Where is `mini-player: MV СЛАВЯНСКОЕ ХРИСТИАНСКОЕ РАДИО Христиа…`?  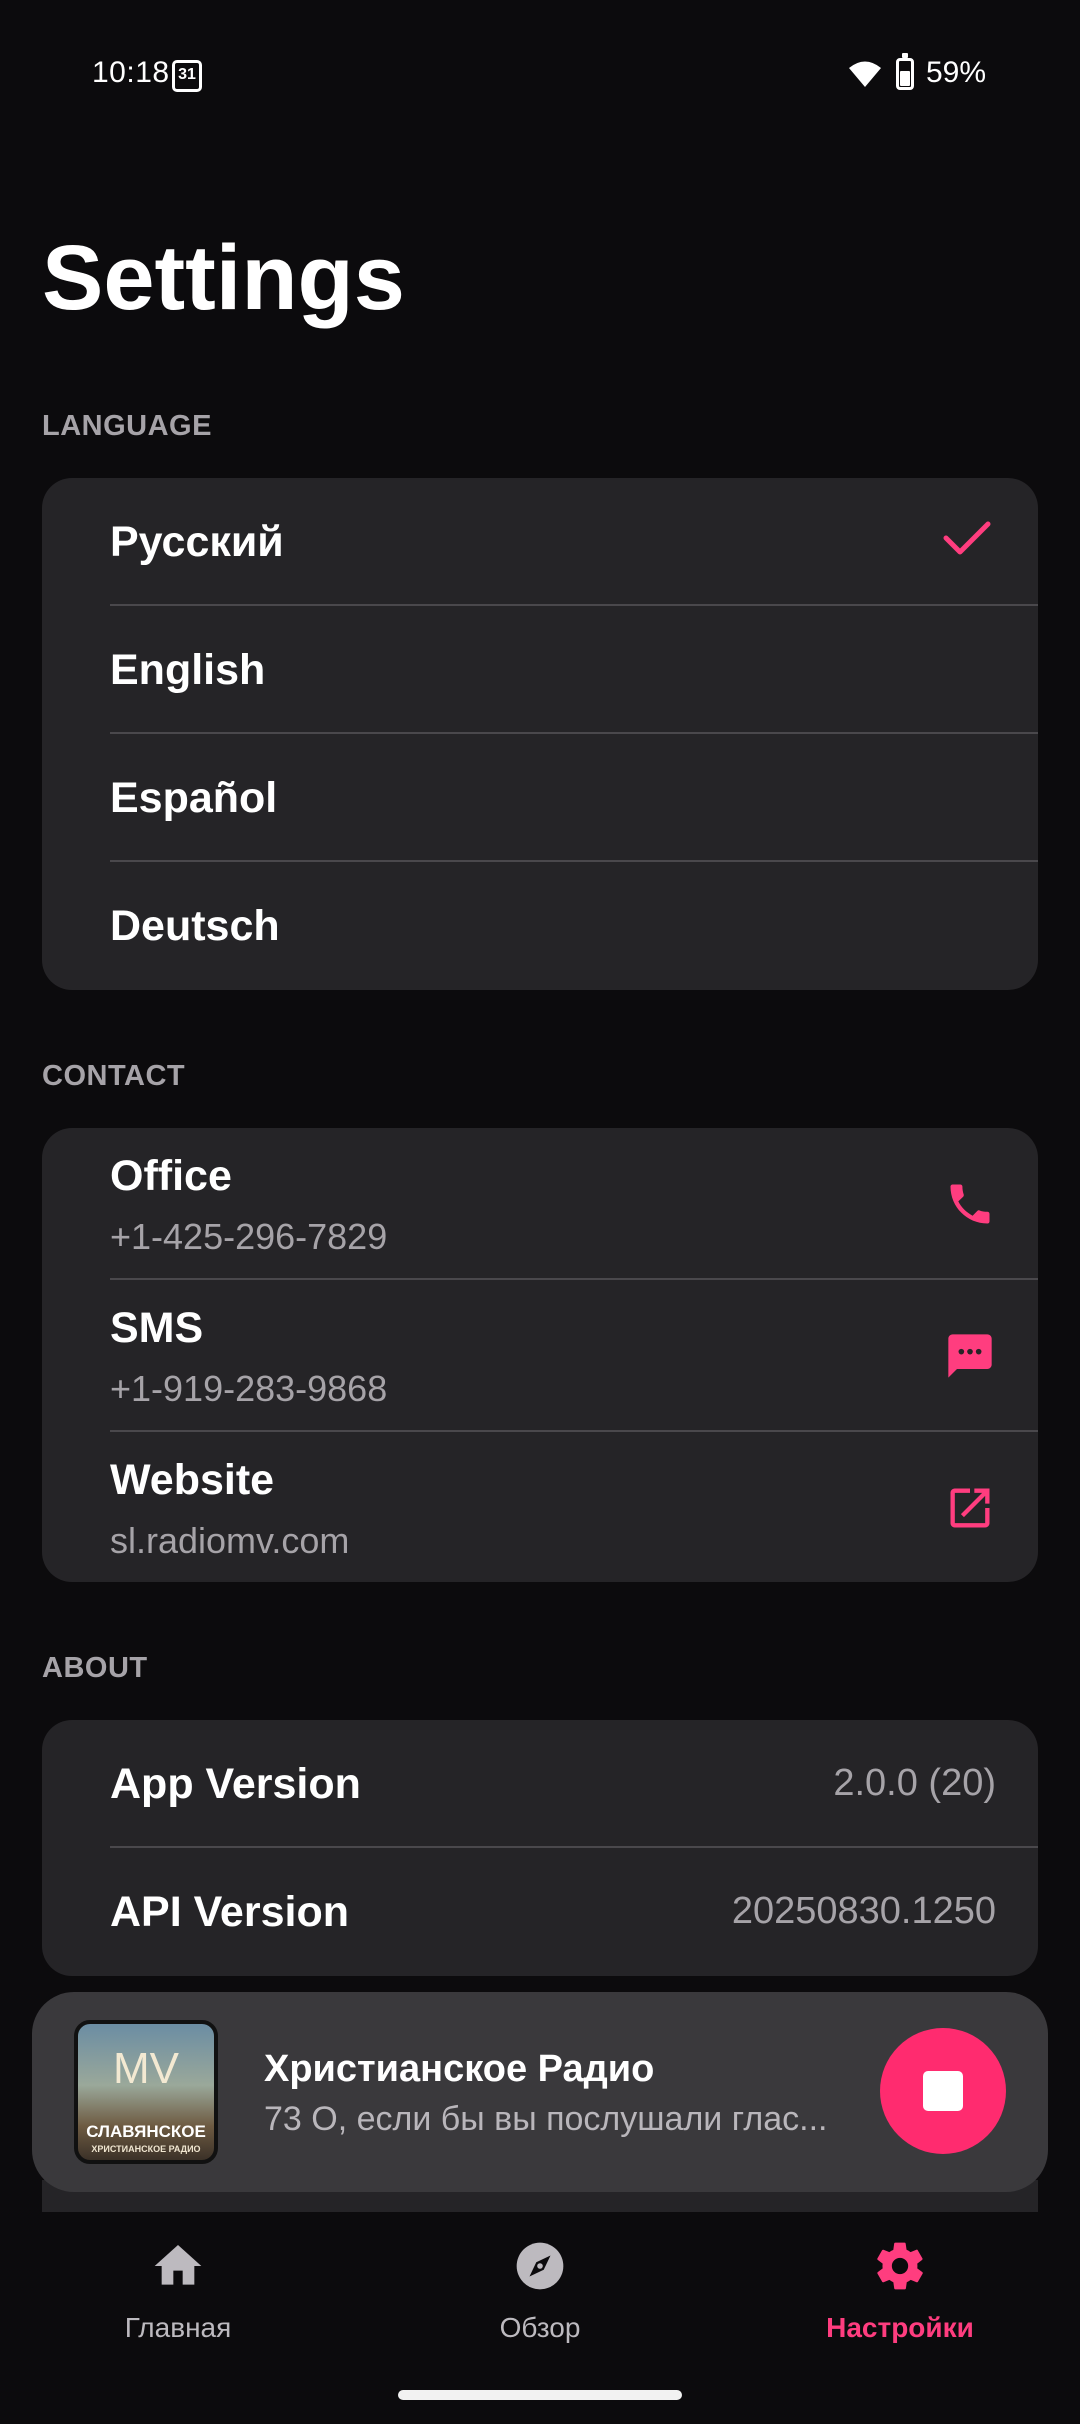 mini-player: MV СЛАВЯНСКОЕ ХРИСТИАНСКОЕ РАДИО Христиа… is located at coordinates (540, 2092).